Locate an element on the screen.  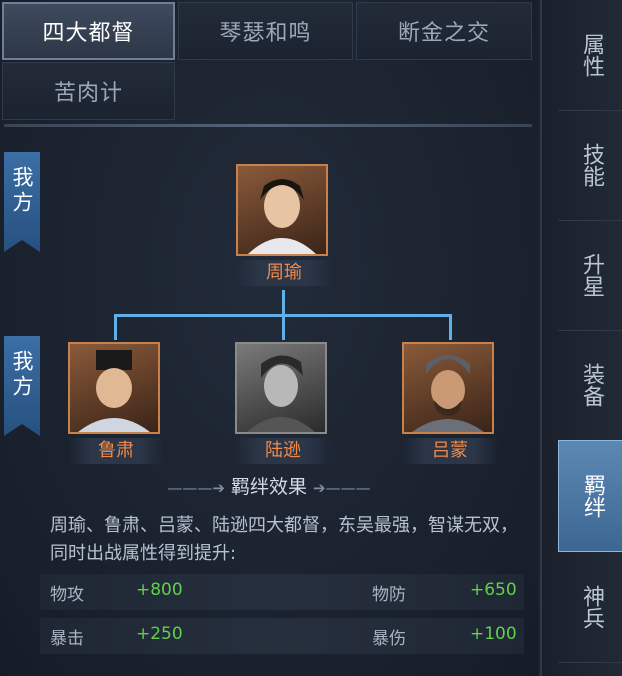
our-side-tag-top: 我方 is located at coordinates (22, 202).